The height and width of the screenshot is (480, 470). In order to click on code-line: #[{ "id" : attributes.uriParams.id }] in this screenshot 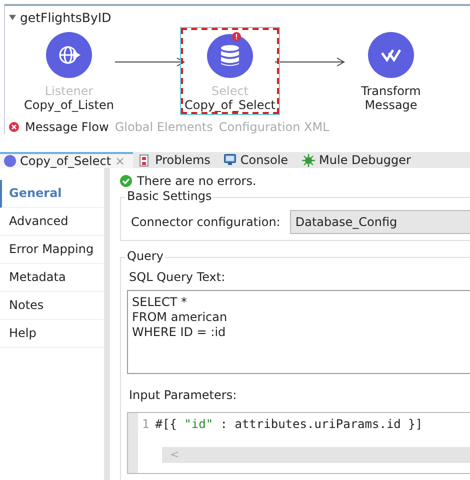, I will do `click(289, 424)`.